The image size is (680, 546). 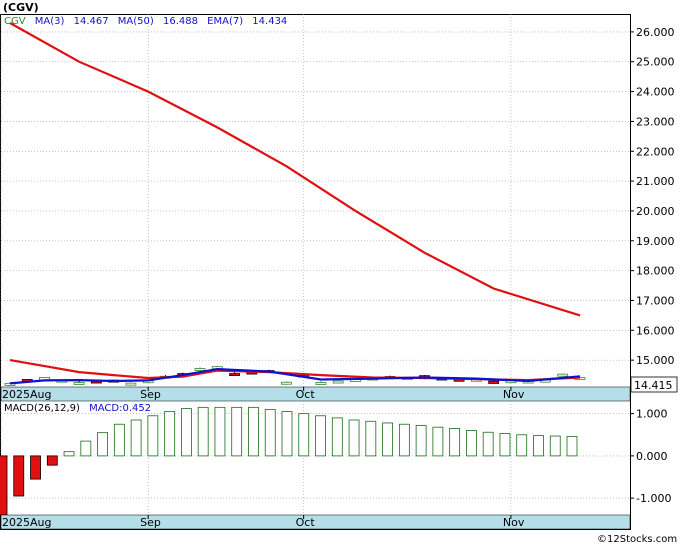 I want to click on price-tick-label: 25.000, so click(x=655, y=62).